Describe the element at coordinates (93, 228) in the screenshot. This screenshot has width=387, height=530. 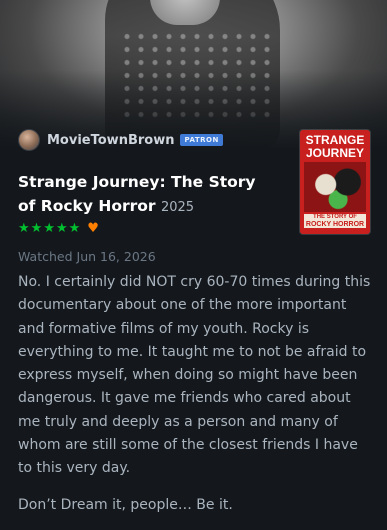
I see `heart-icon: ♥` at that location.